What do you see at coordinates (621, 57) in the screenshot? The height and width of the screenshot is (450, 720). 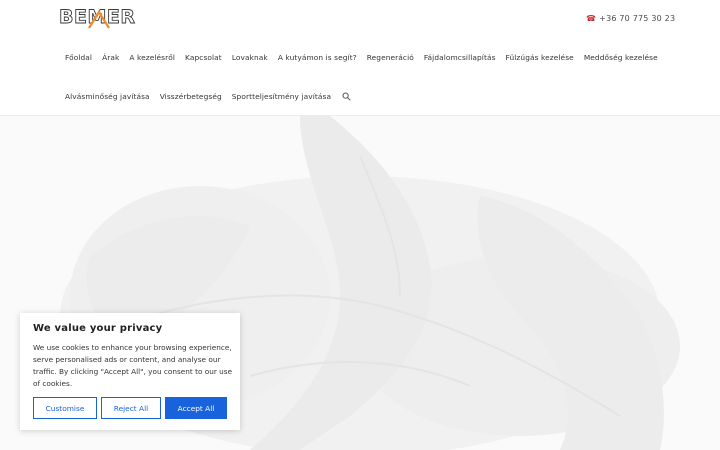 I see `nav-item-meddoseg: Meddőség kezelése` at bounding box center [621, 57].